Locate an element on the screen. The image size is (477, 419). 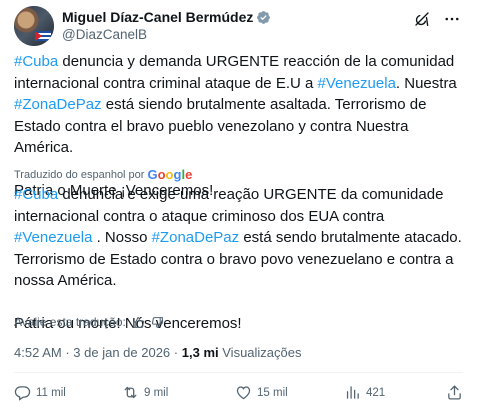
share-button is located at coordinates (454, 392).